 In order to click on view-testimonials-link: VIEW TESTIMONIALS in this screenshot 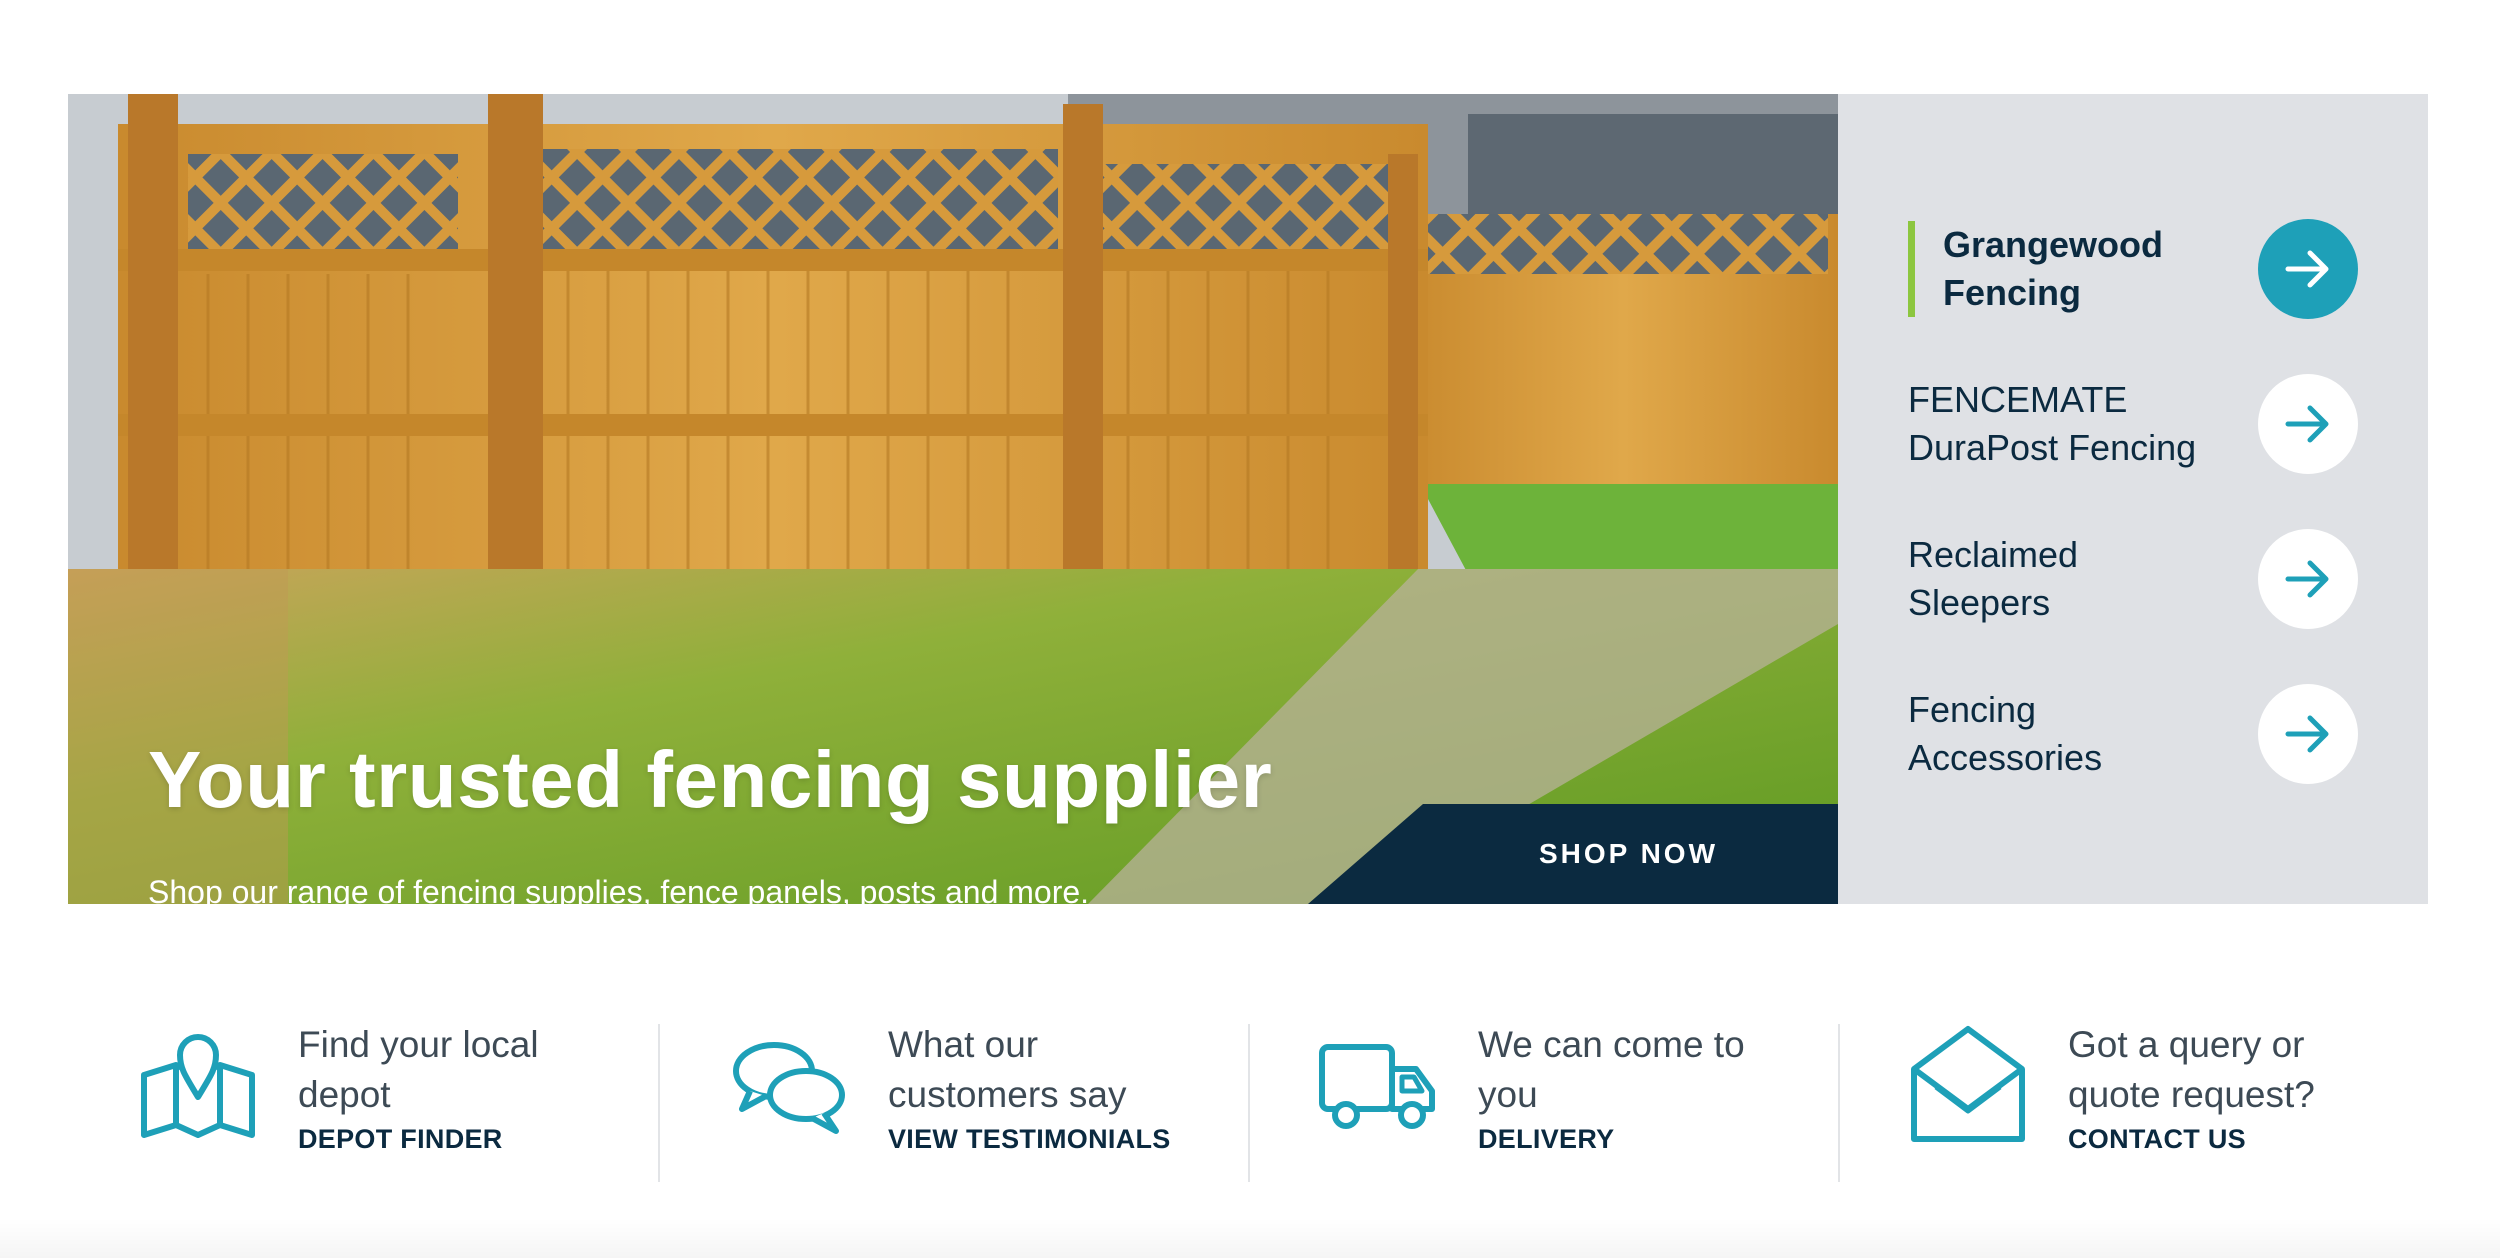, I will do `click(1029, 1139)`.